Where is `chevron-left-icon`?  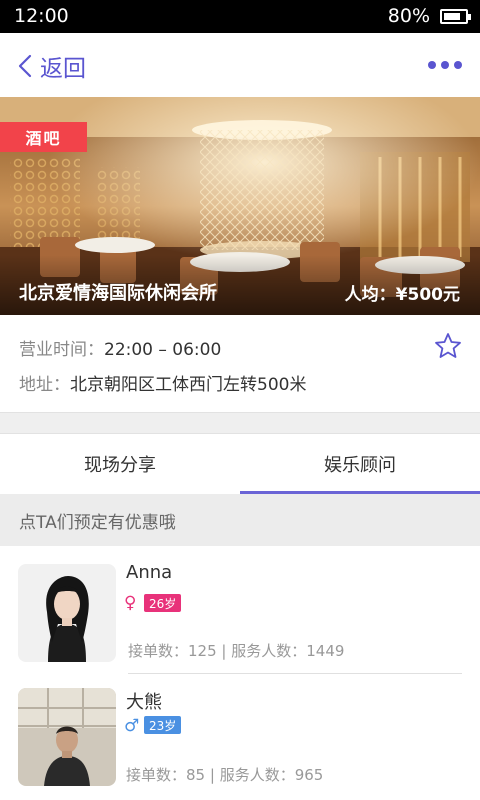
chevron-left-icon is located at coordinates (25, 66).